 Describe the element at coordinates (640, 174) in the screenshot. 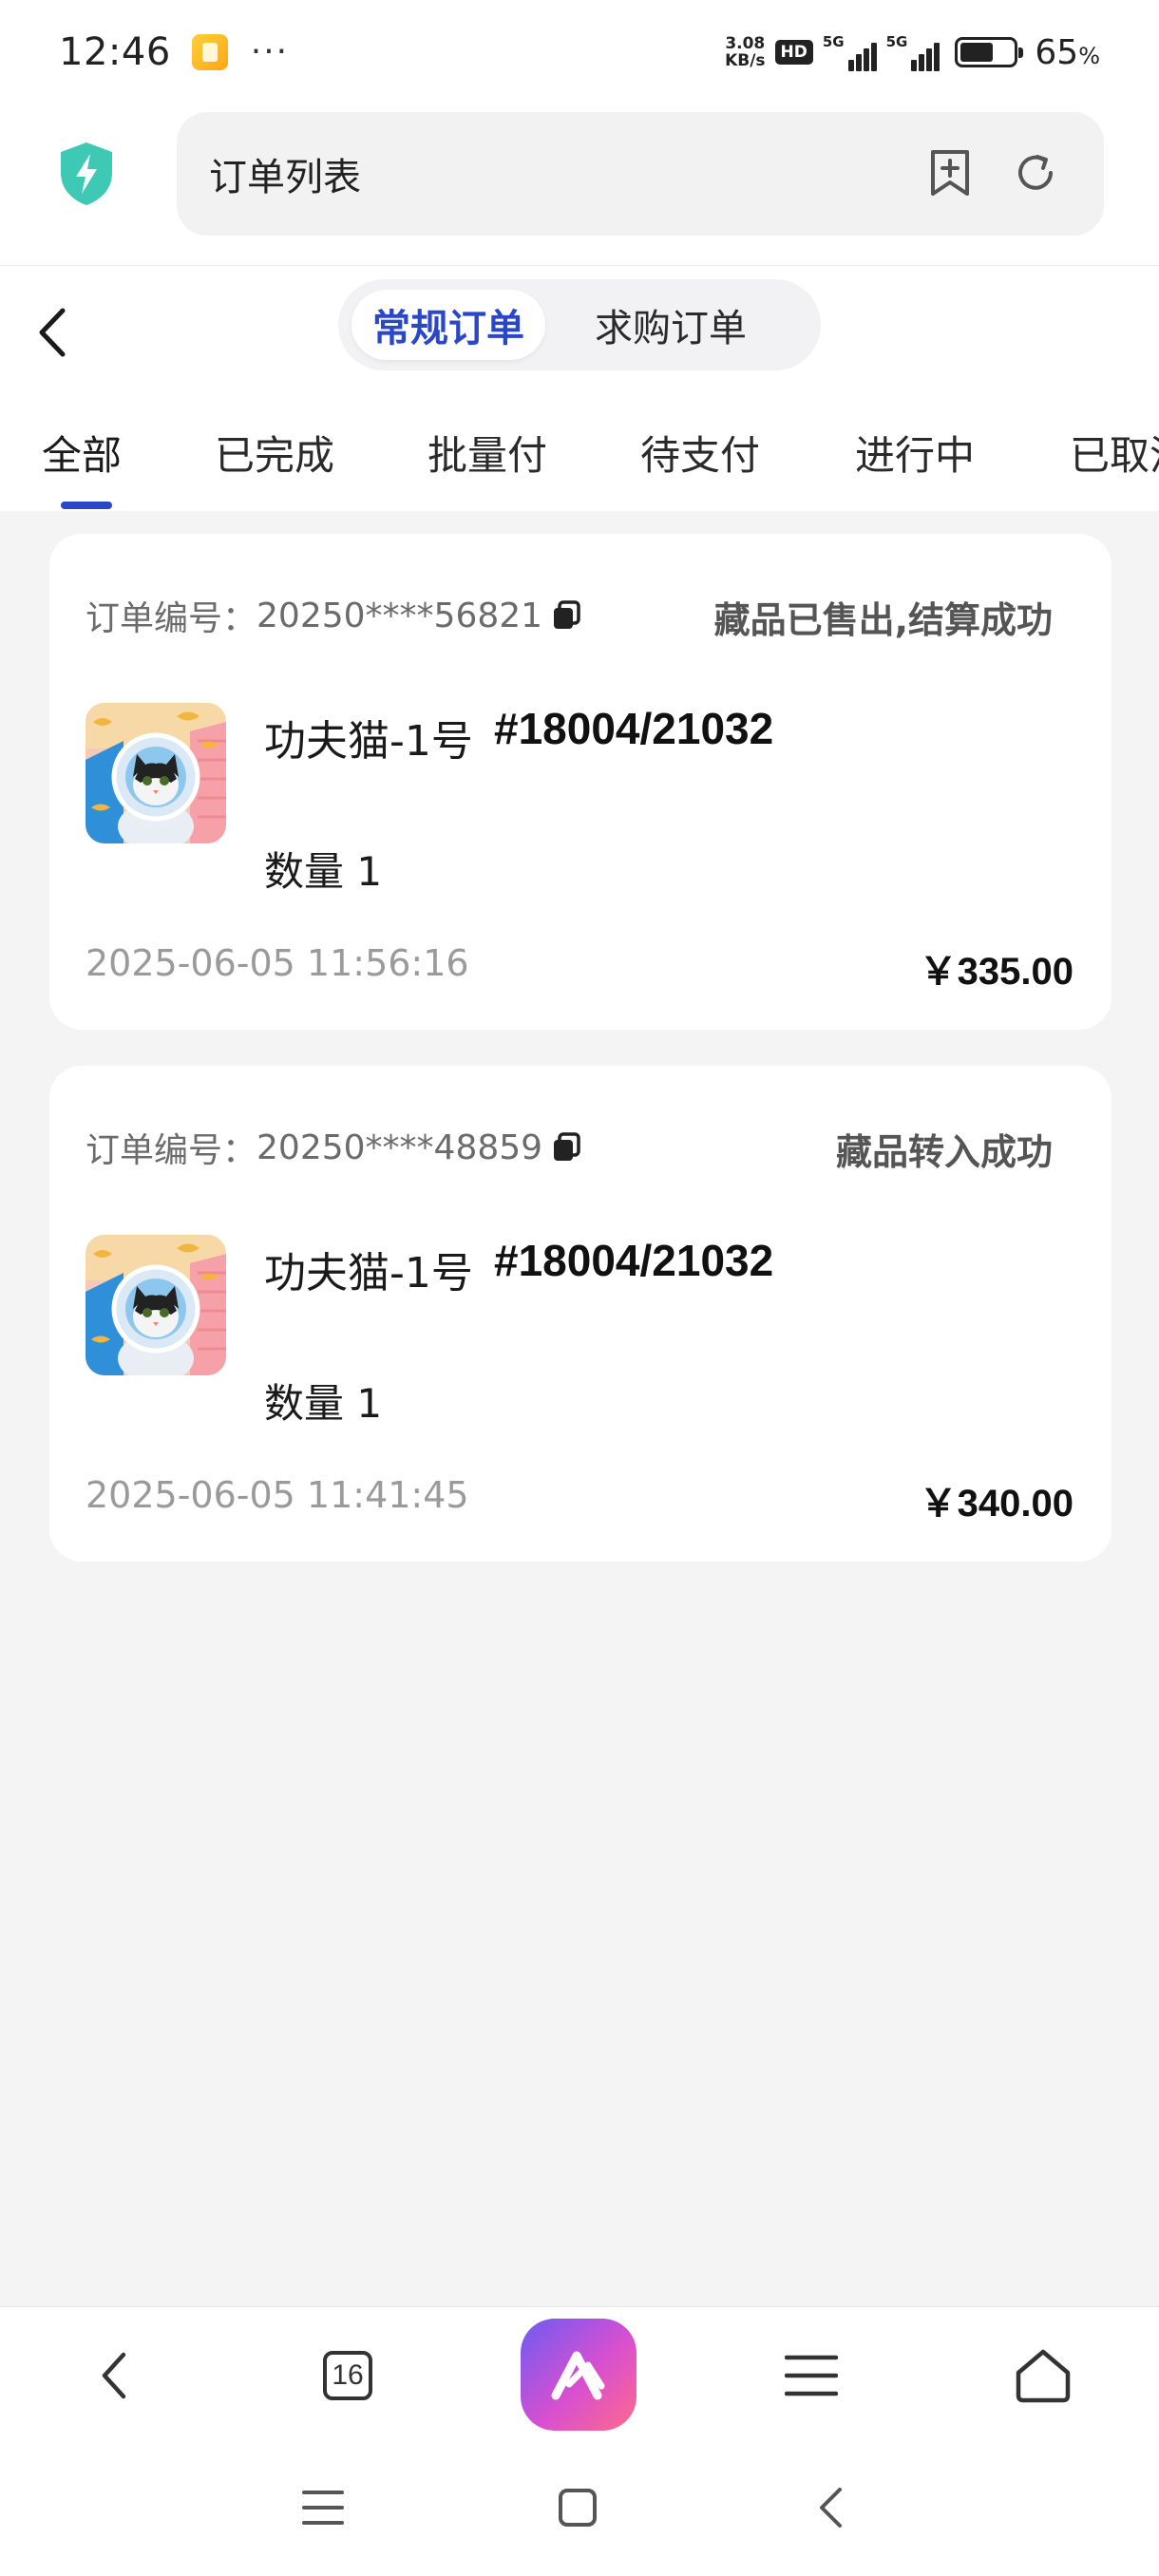

I see `address-field: 订单列表` at that location.